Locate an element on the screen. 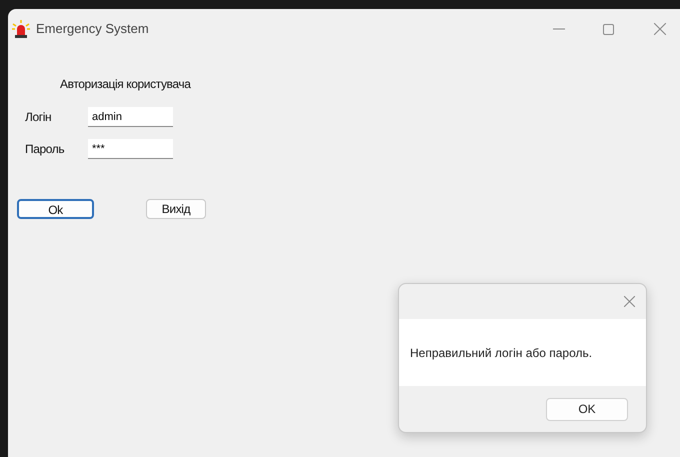 This screenshot has height=457, width=680. form-heading: Авторизація користувача is located at coordinates (125, 84).